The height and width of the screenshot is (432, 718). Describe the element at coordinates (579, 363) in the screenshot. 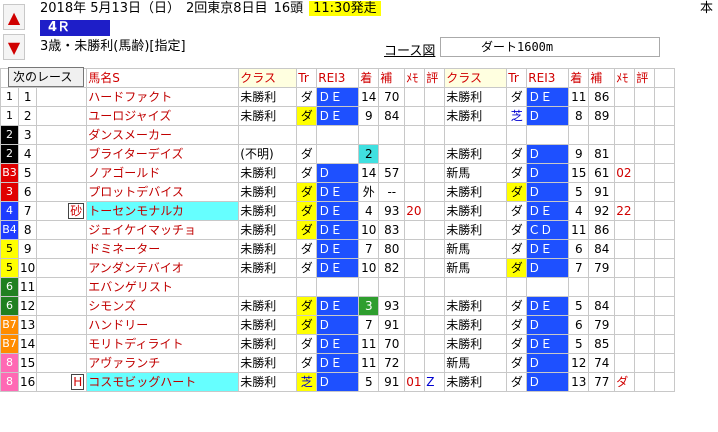

I see `finish-cell-2: 12` at that location.